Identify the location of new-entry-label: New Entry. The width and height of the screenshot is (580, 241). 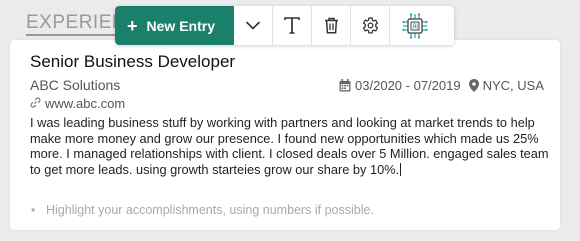
(180, 25).